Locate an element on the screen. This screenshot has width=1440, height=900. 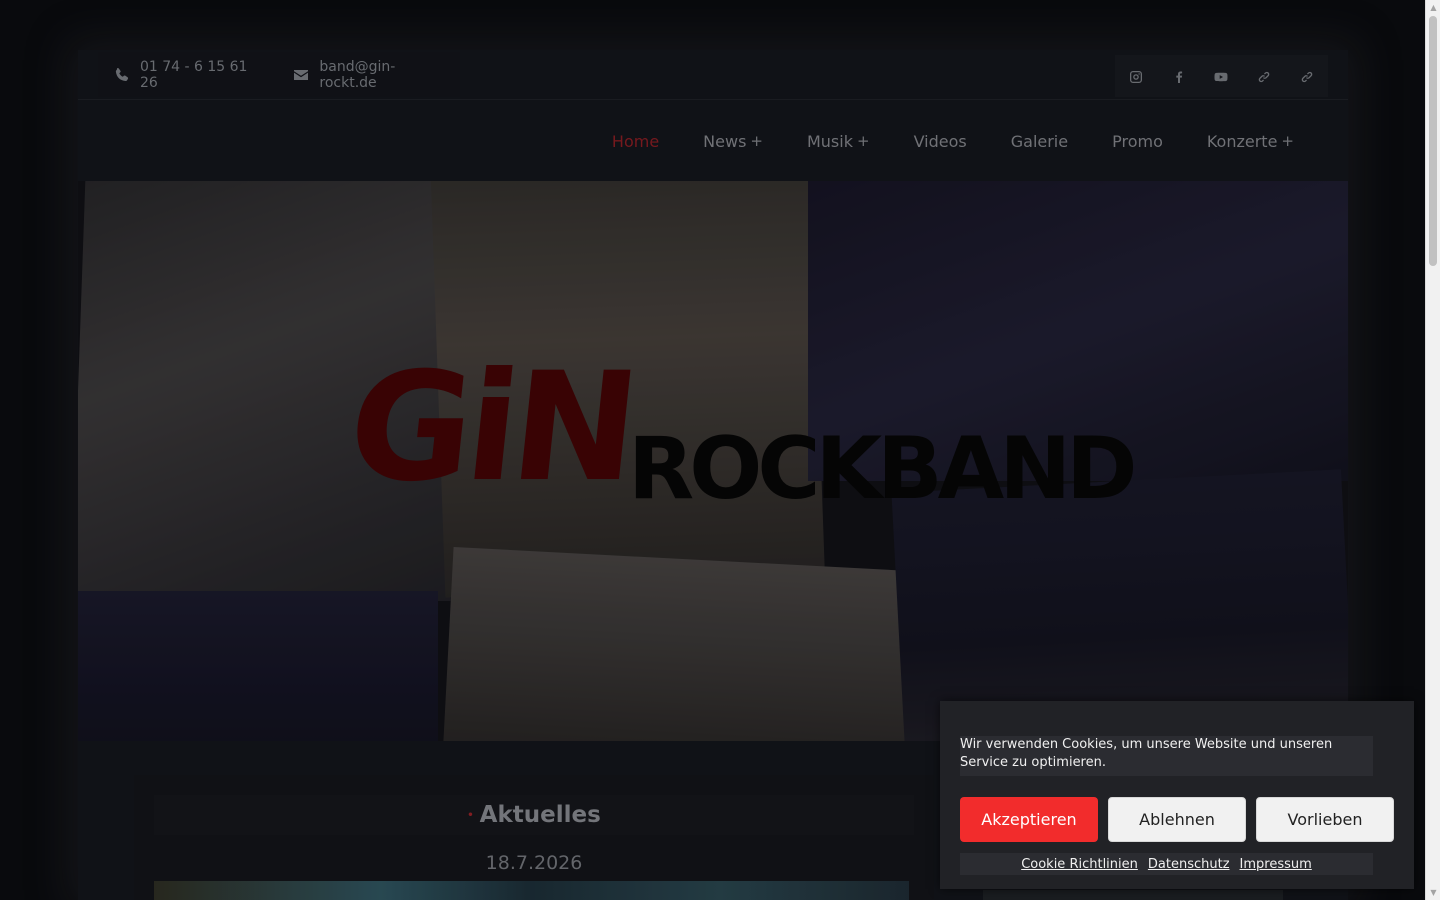
cookie-links: Cookie Richtlinien Datenschutz Impressum is located at coordinates (1166, 864).